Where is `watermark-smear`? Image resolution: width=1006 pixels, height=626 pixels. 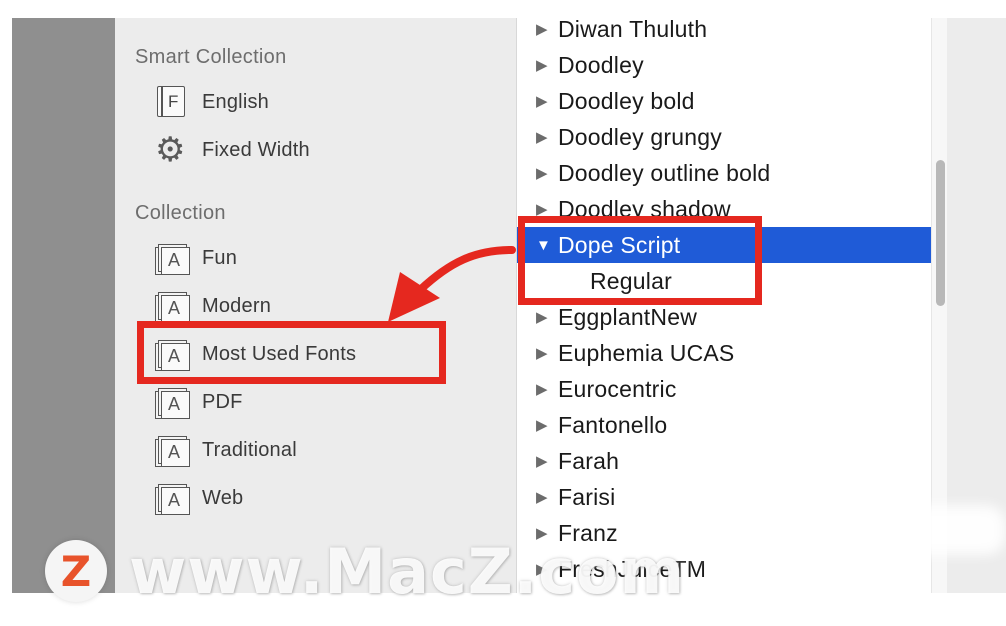 watermark-smear is located at coordinates (828, 530).